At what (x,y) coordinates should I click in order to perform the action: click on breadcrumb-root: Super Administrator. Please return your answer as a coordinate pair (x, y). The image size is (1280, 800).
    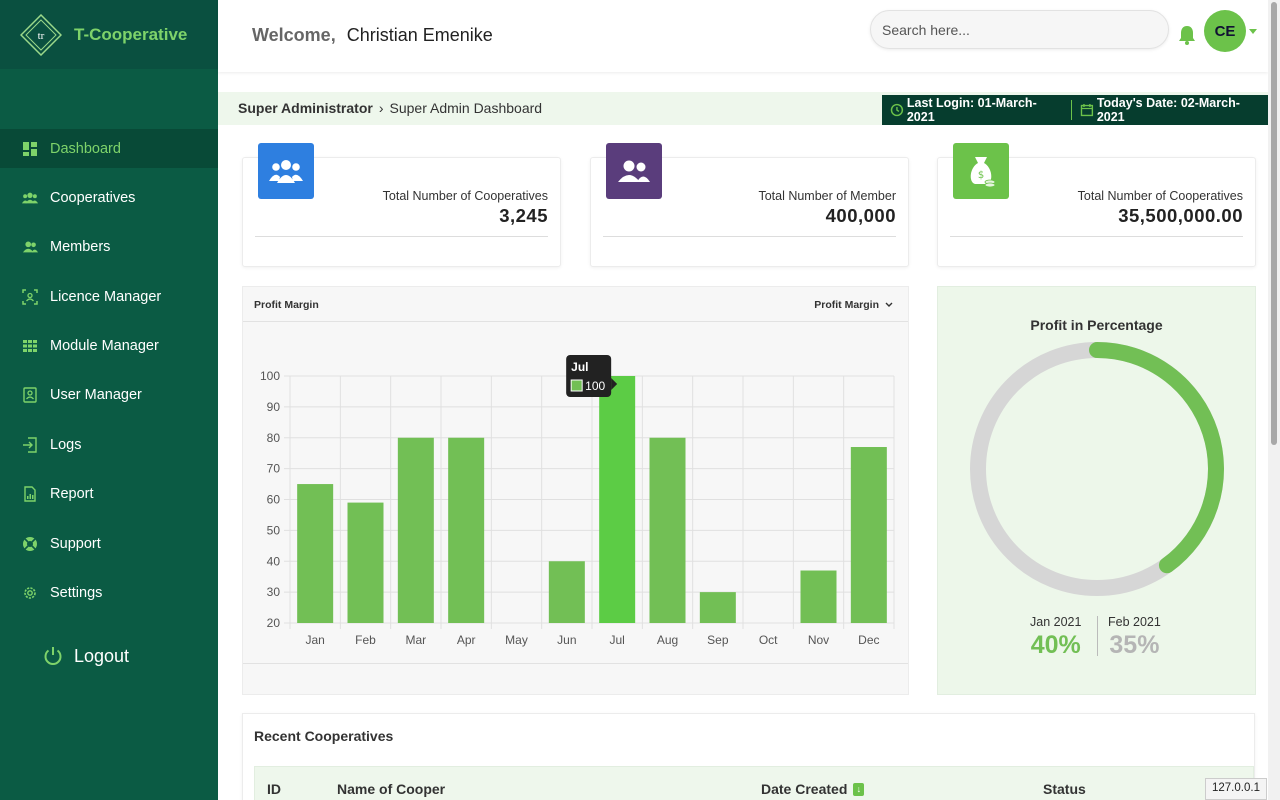
    Looking at the image, I should click on (305, 108).